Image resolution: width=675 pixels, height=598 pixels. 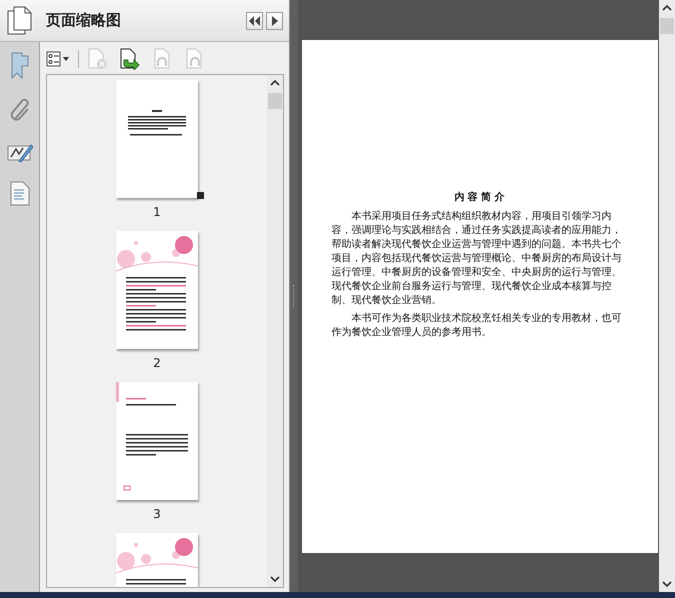 I want to click on page-number: 1, so click(x=157, y=212).